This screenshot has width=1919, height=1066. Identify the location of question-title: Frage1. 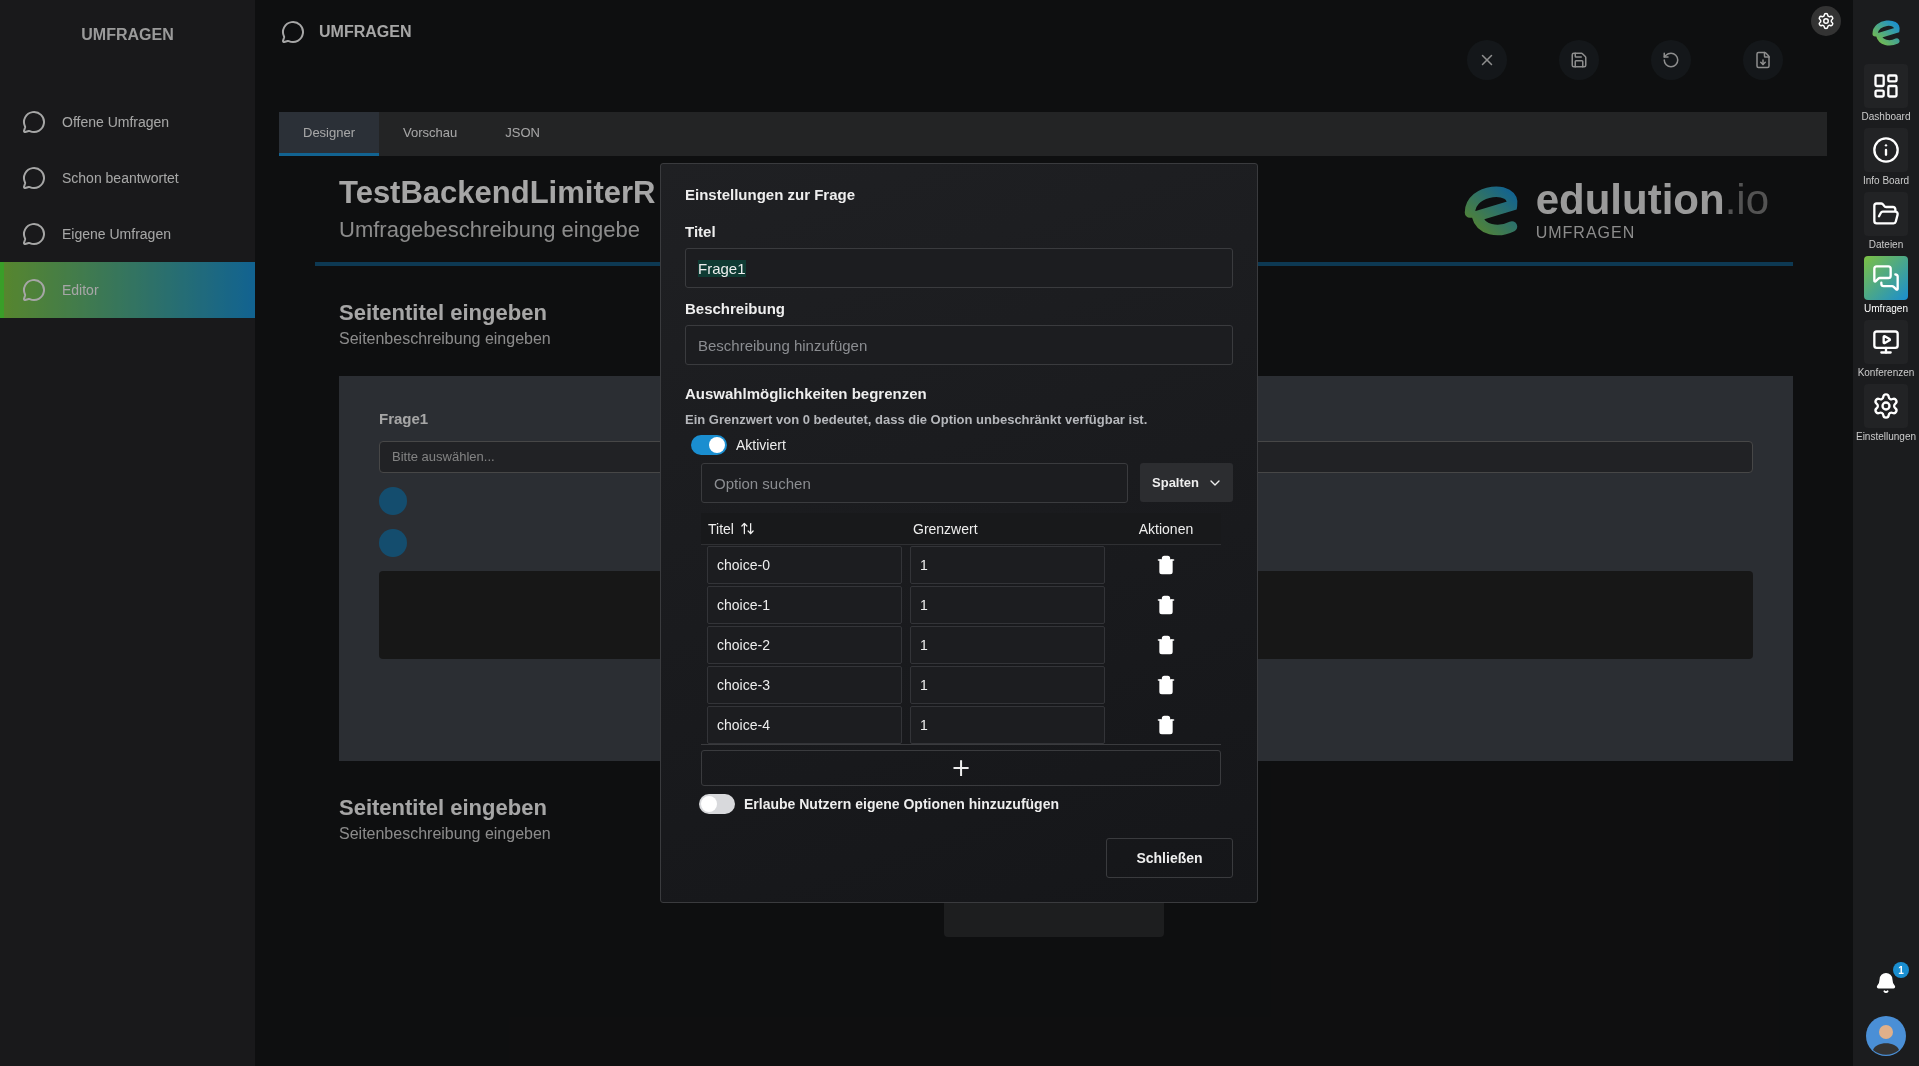
(404, 418).